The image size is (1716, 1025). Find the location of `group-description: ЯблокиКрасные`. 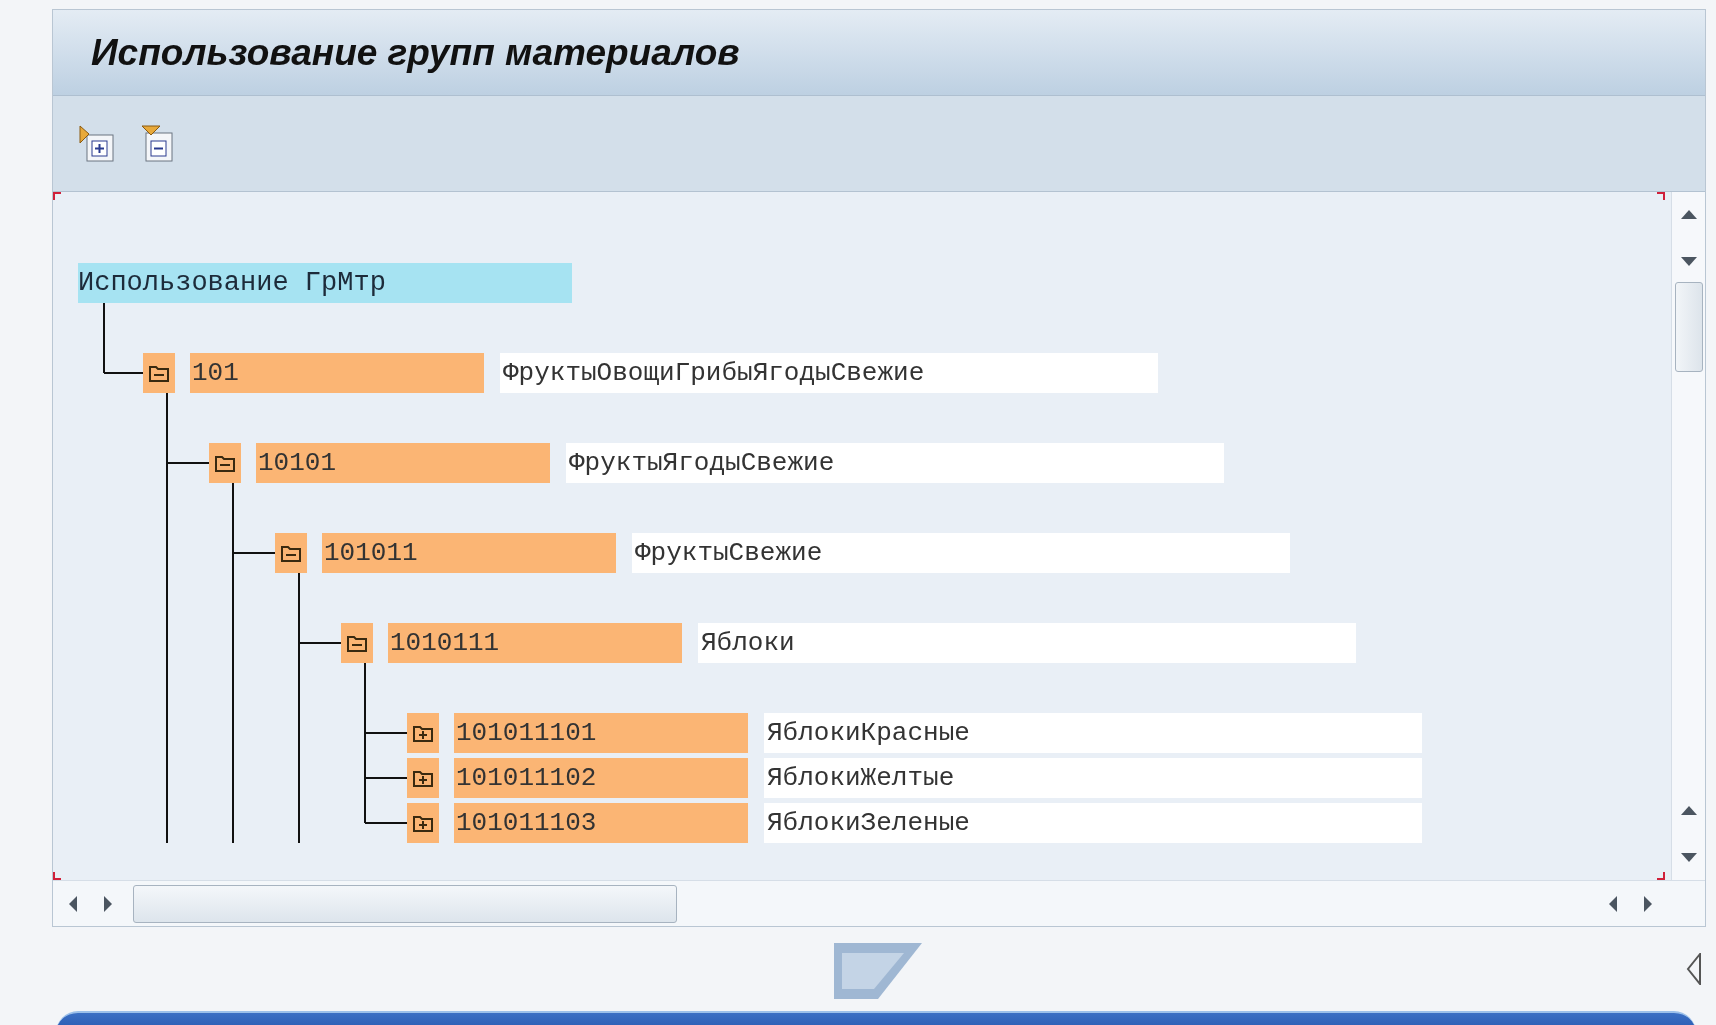

group-description: ЯблокиКрасные is located at coordinates (1093, 733).